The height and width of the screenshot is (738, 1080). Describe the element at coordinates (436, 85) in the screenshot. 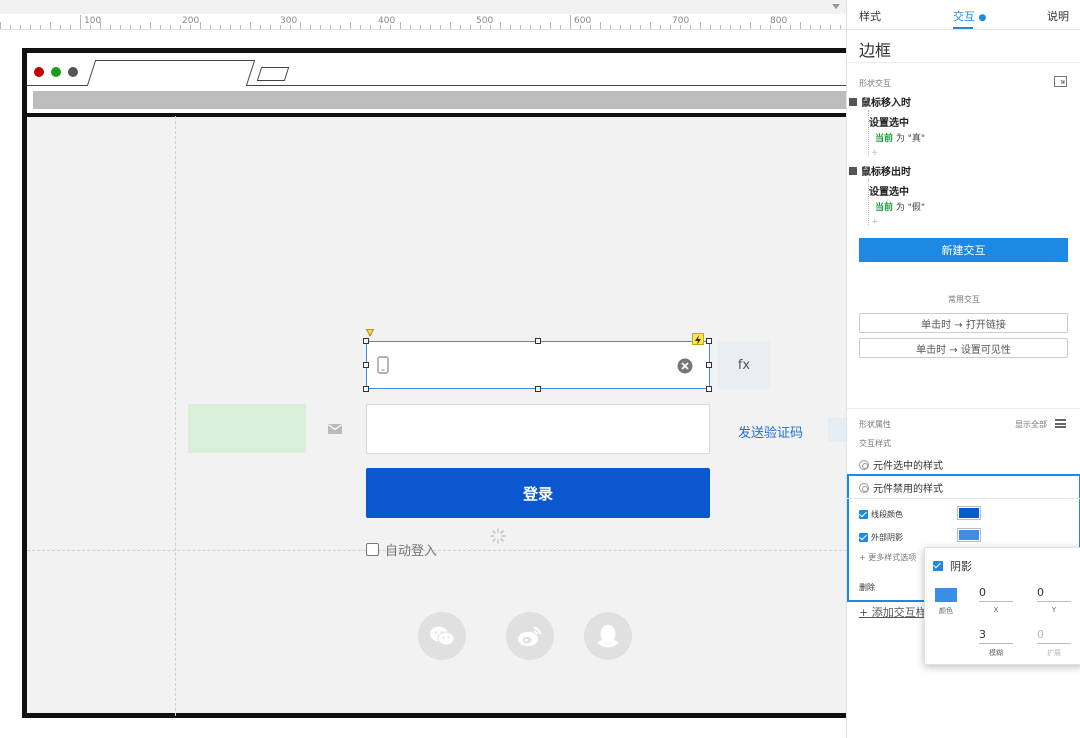

I see `browser-chrome` at that location.